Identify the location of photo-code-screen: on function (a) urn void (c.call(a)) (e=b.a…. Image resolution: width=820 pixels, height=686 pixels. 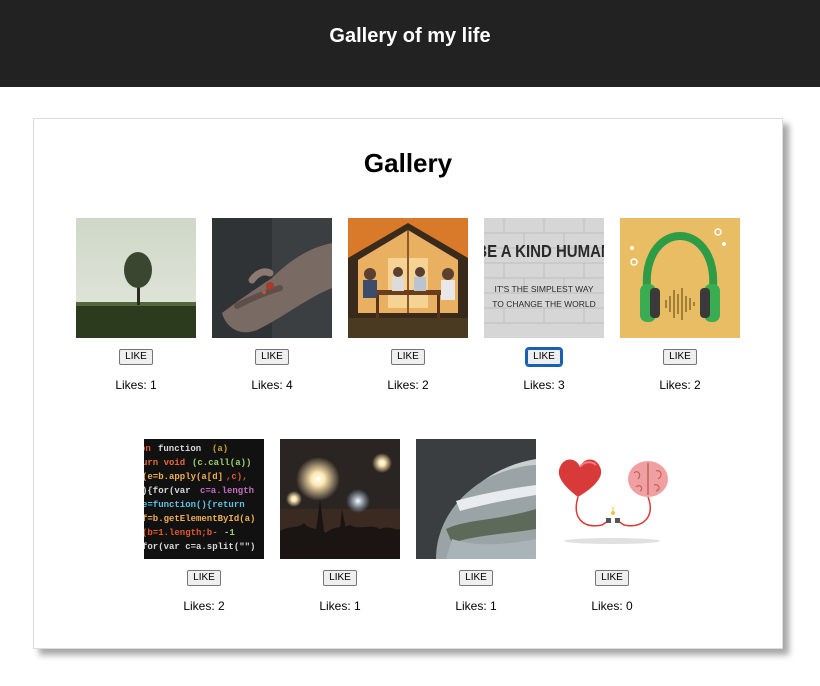
(204, 499).